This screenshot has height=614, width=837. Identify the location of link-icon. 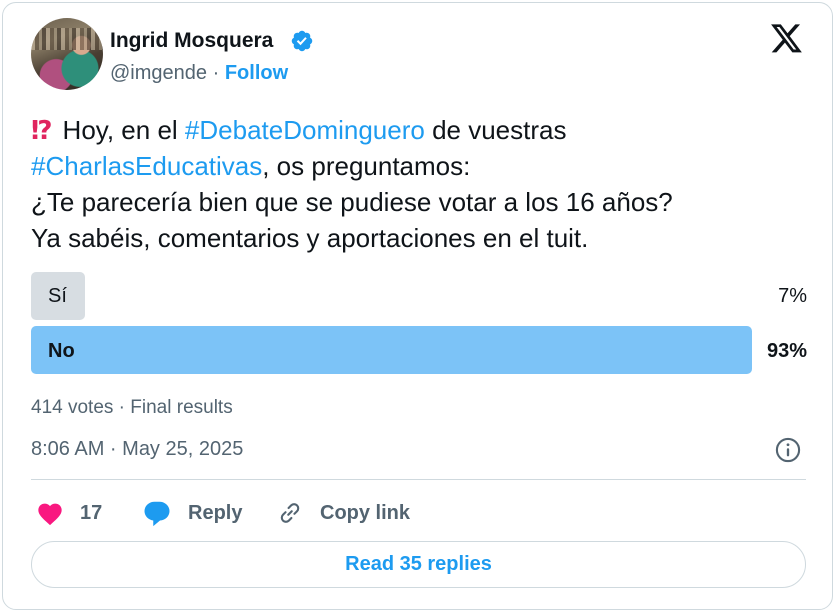
(290, 513).